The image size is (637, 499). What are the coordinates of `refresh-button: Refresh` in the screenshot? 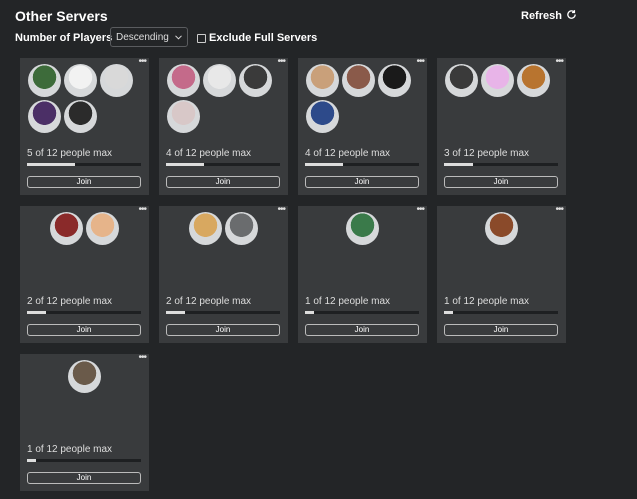 It's located at (549, 16).